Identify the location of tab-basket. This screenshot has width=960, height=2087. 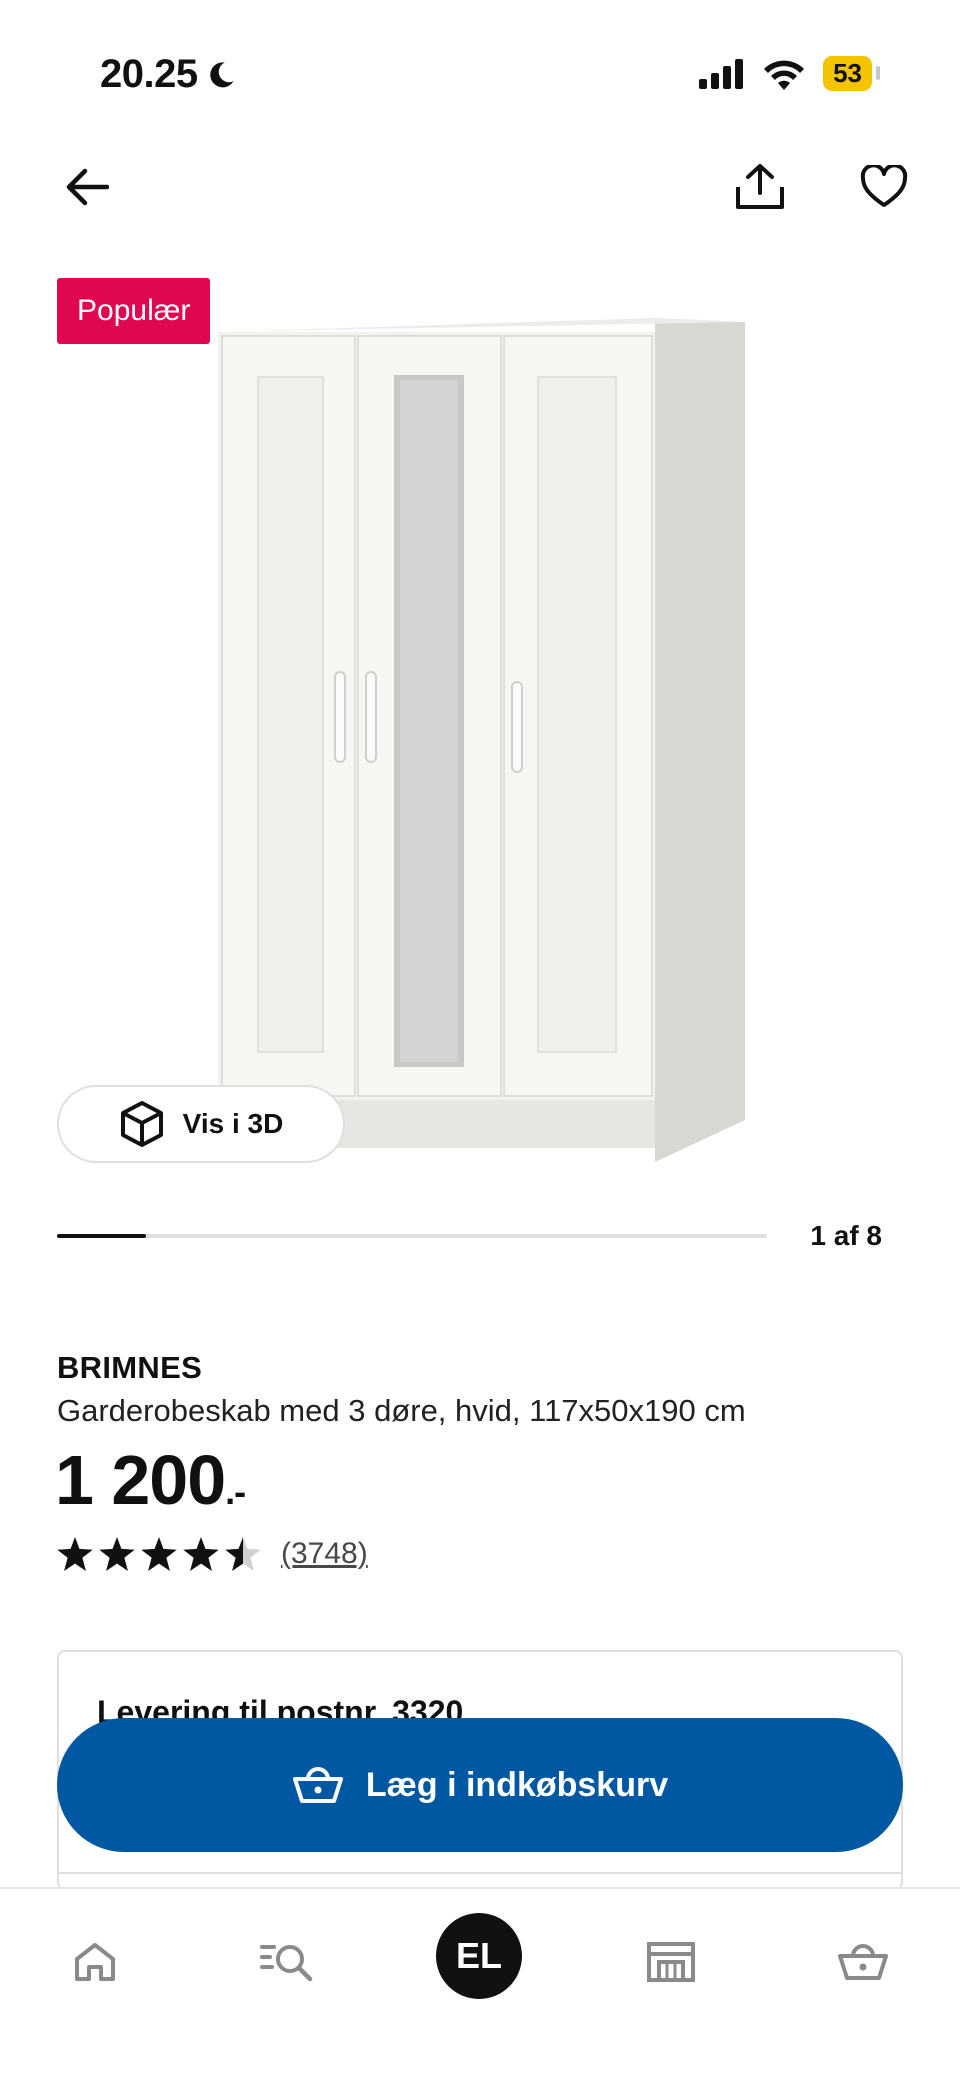
(863, 1962).